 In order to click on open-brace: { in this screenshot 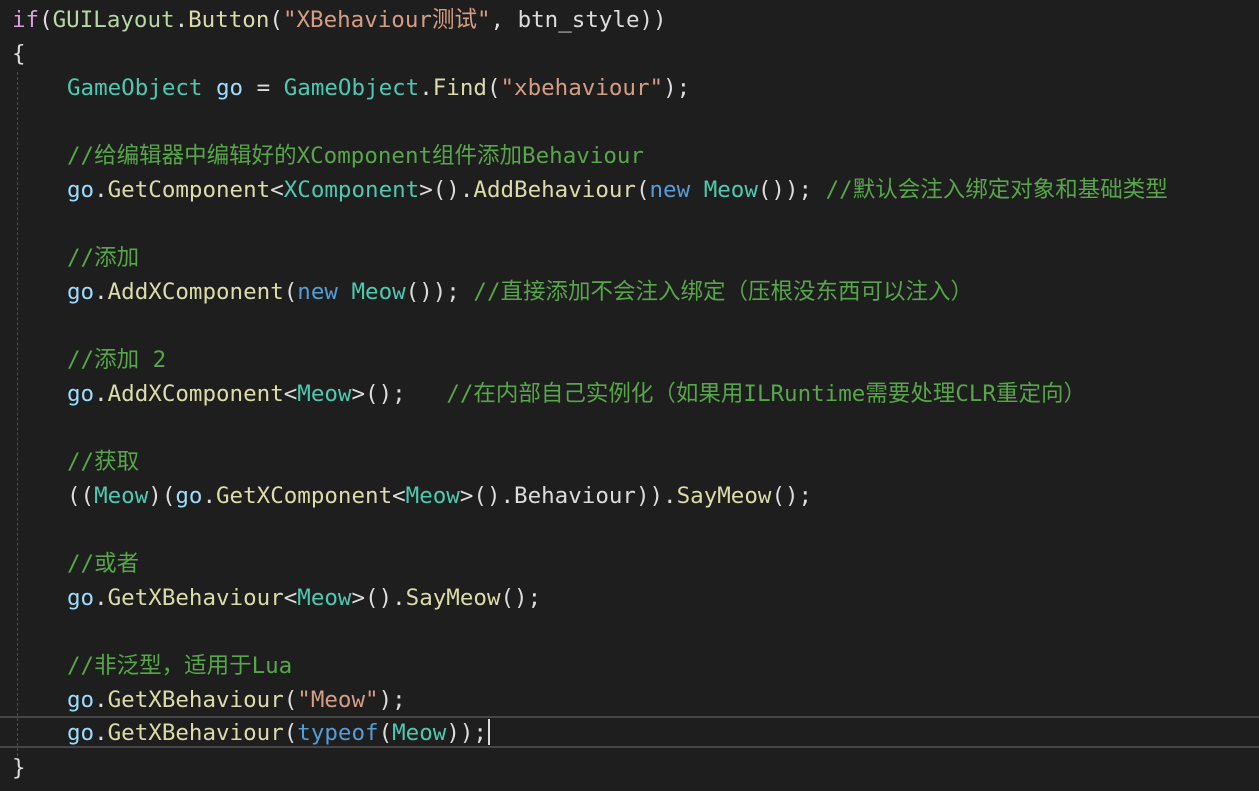, I will do `click(19, 54)`.